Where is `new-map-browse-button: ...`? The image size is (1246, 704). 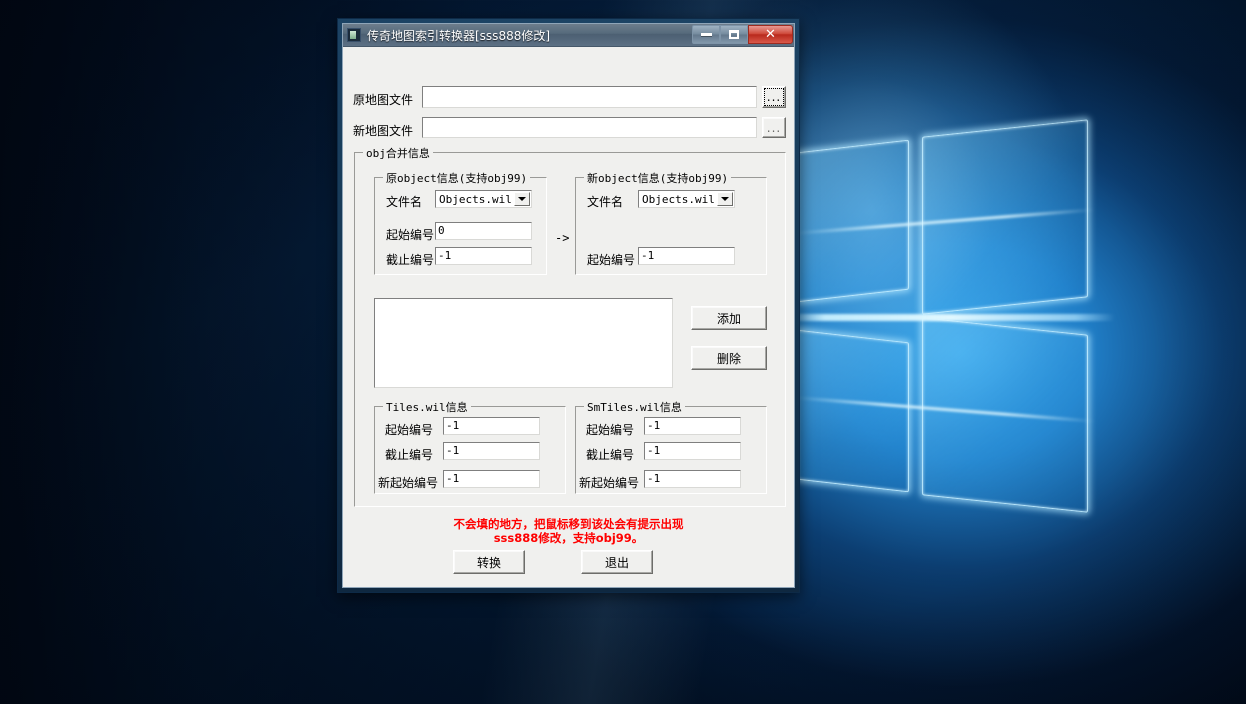 new-map-browse-button: ... is located at coordinates (774, 127).